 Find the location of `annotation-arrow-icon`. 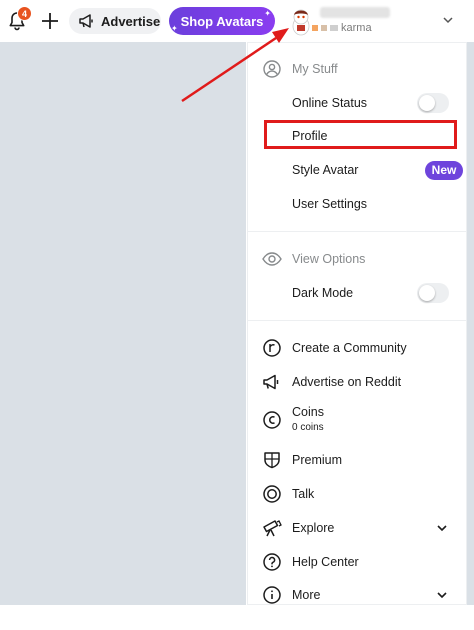

annotation-arrow-icon is located at coordinates (235, 65).